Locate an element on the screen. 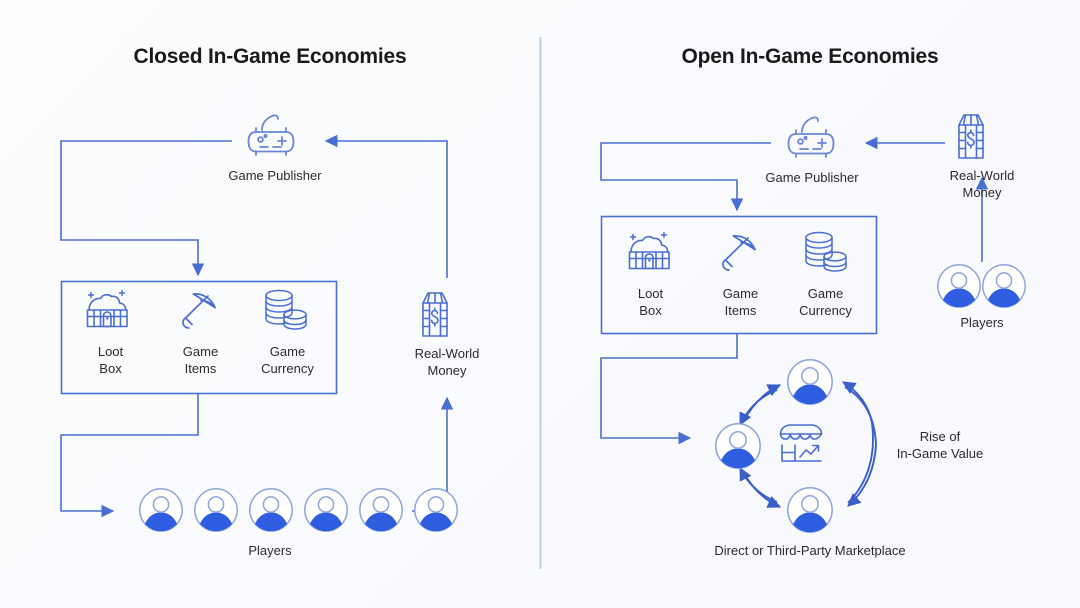  players-group-right is located at coordinates (981, 286).